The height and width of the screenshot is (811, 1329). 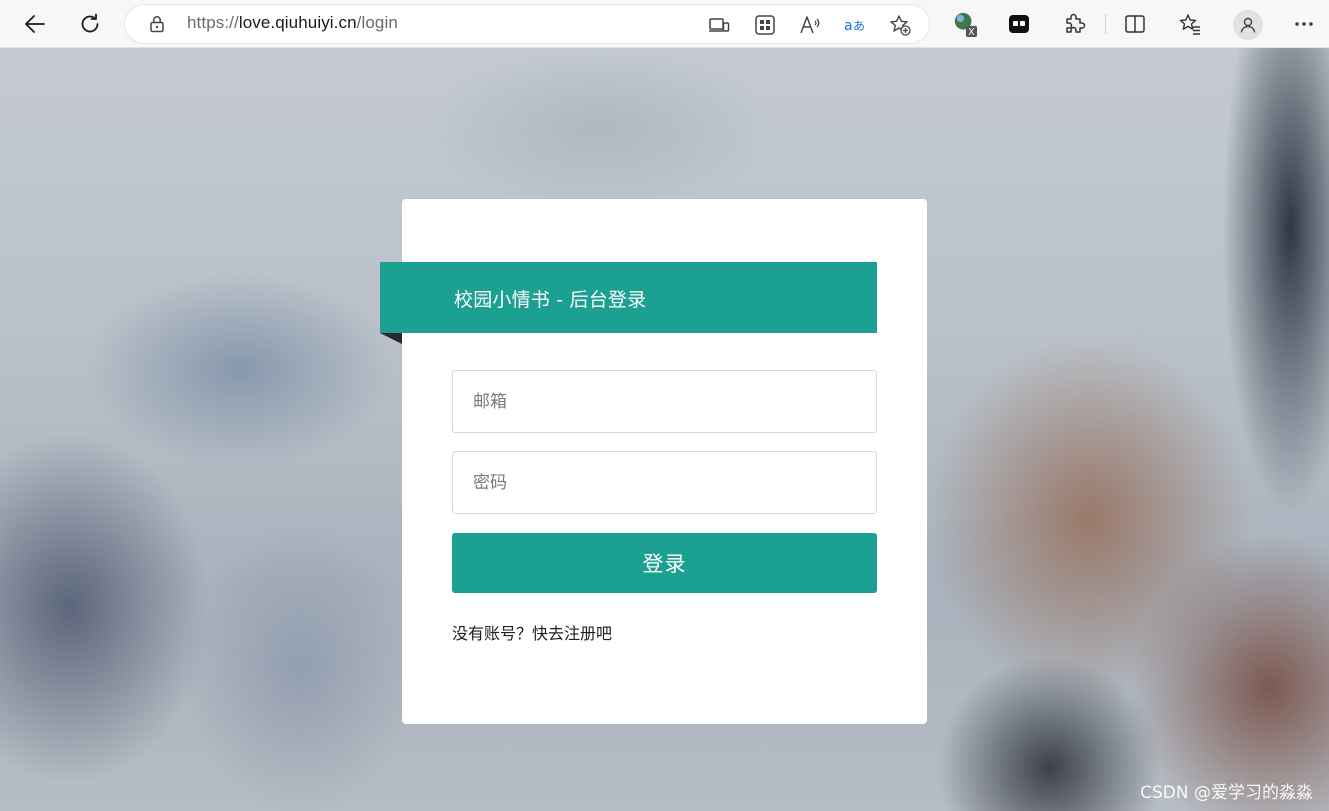 What do you see at coordinates (664, 563) in the screenshot?
I see `login-button: 登录` at bounding box center [664, 563].